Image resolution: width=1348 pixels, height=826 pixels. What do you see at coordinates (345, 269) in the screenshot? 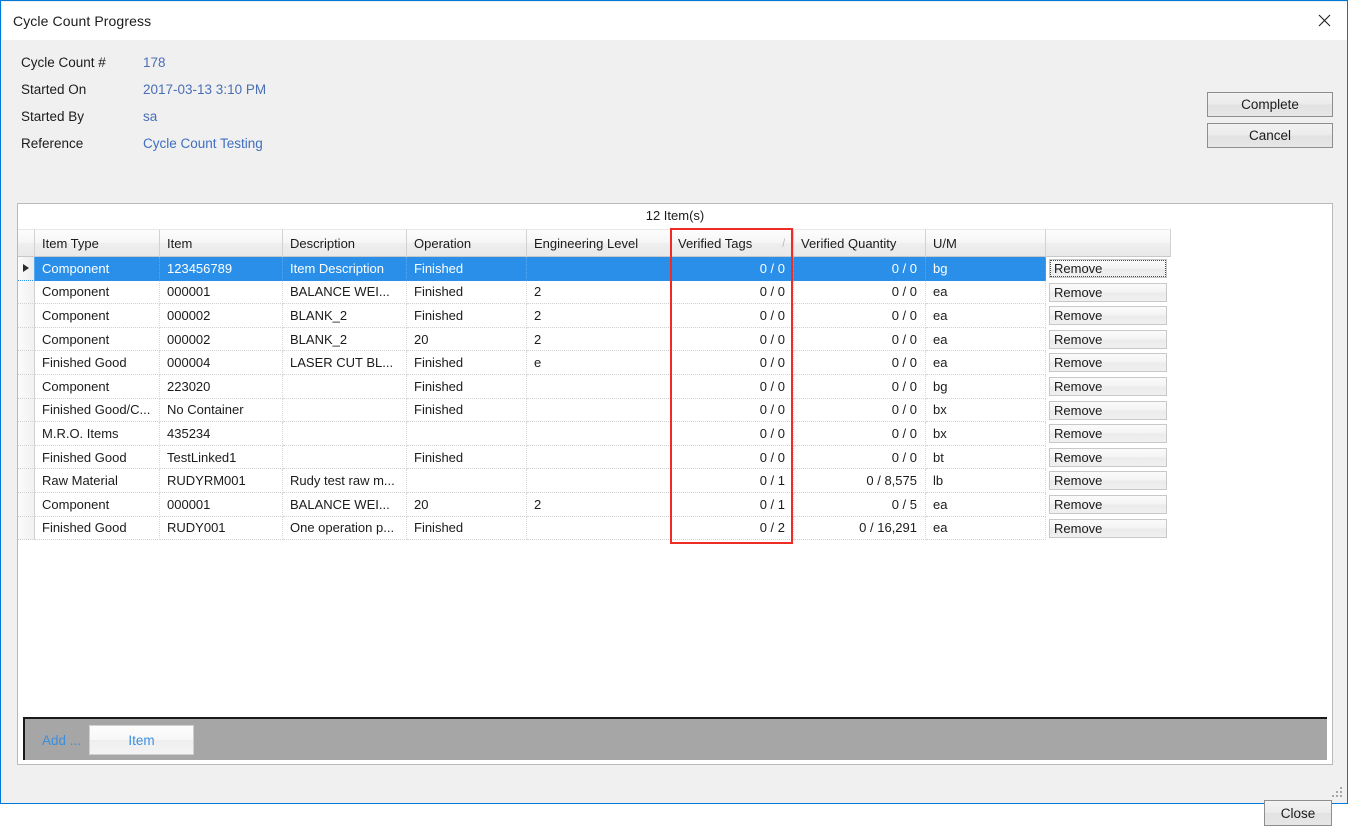
I see `cell-description: Item Description` at bounding box center [345, 269].